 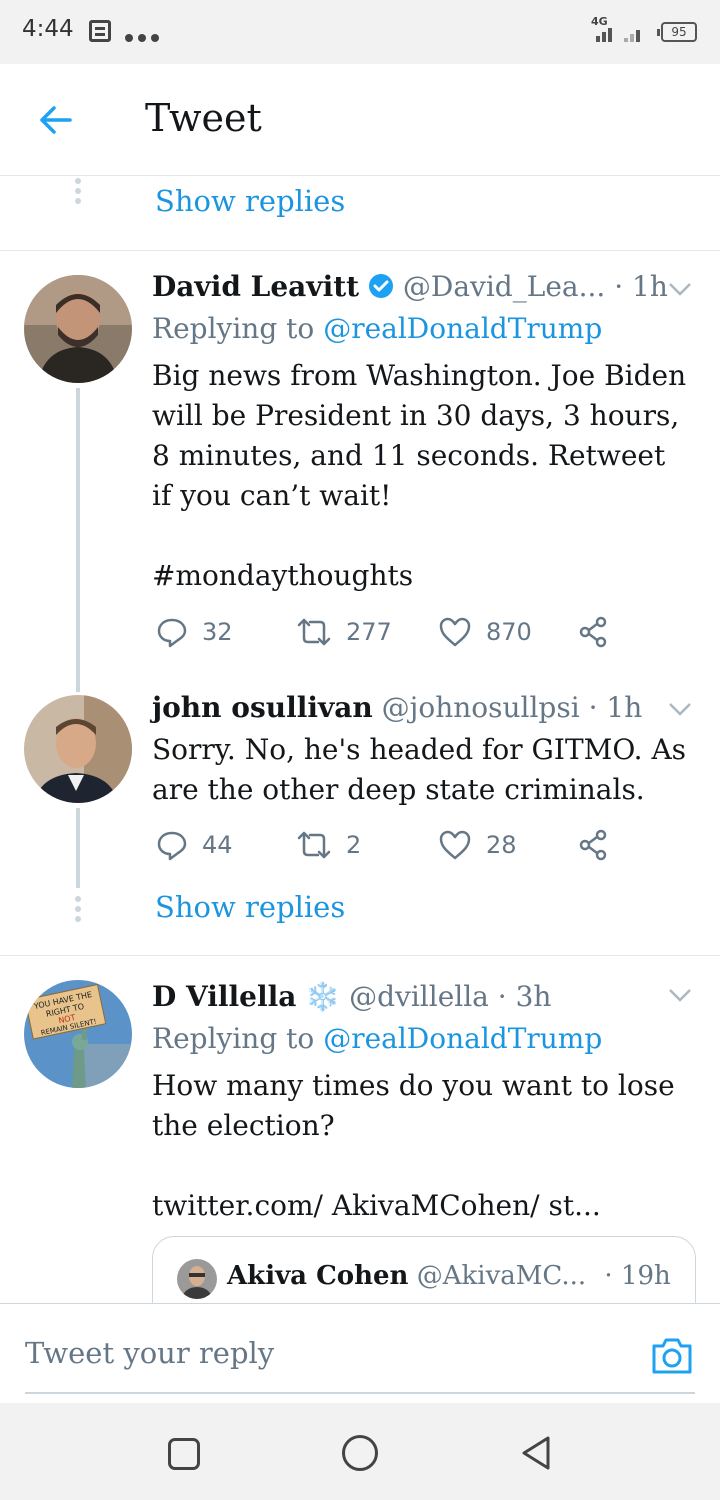 What do you see at coordinates (194, 845) in the screenshot?
I see `reply-button: 44` at bounding box center [194, 845].